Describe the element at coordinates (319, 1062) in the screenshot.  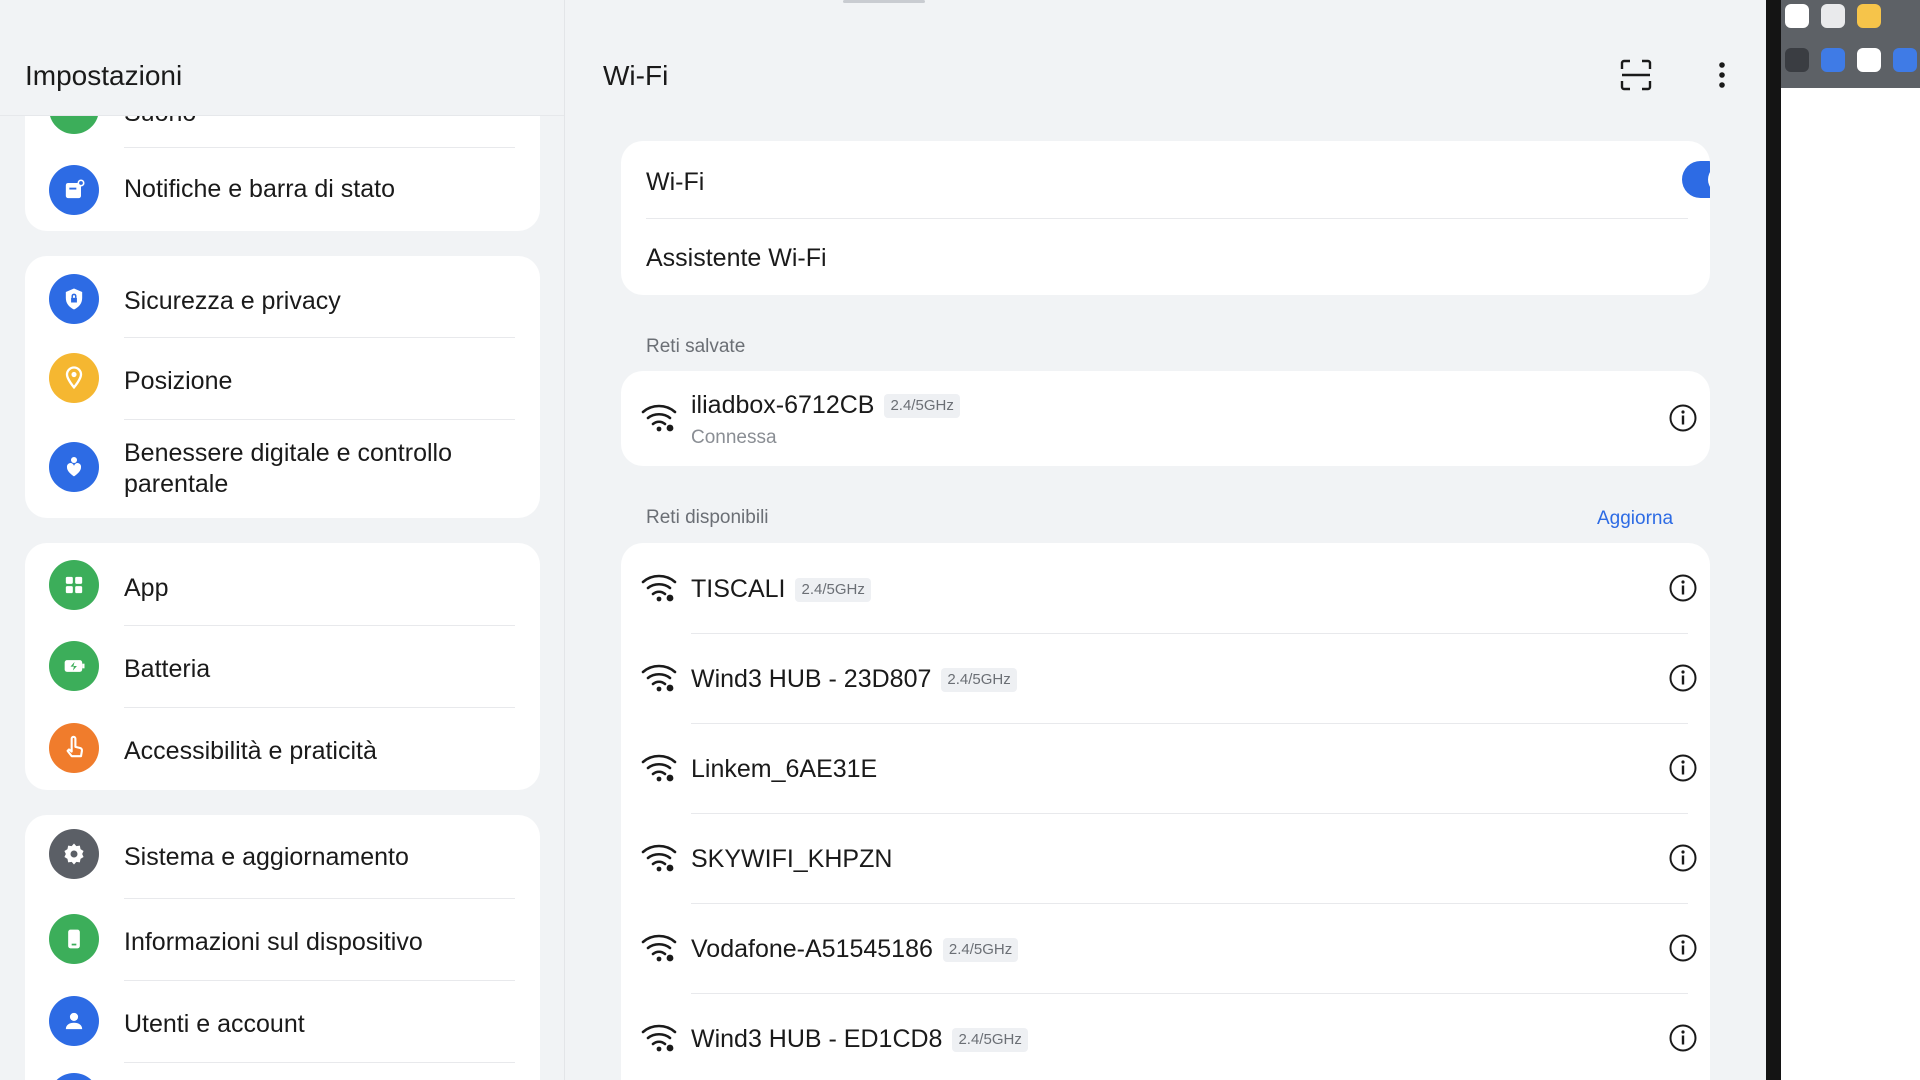
I see `divider` at that location.